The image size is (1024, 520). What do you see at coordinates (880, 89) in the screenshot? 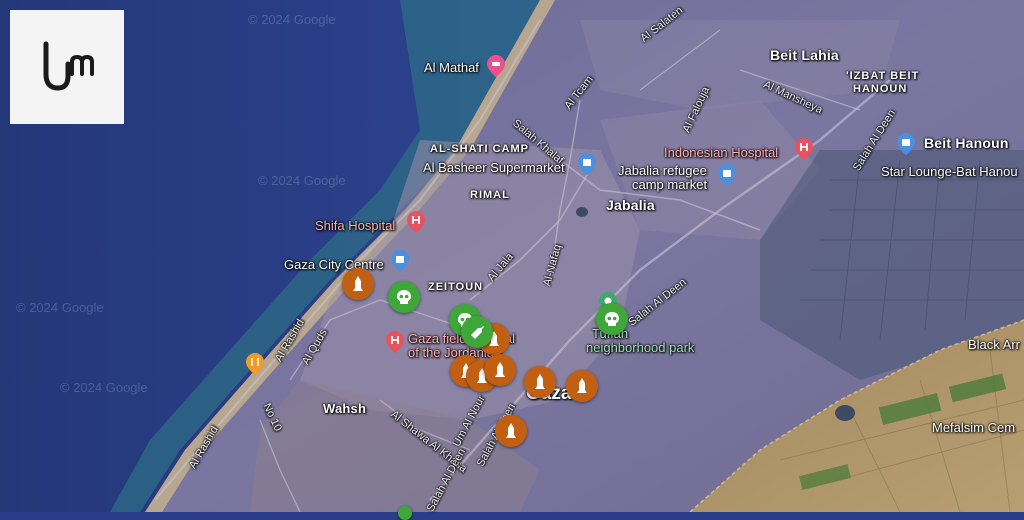
I see `place-label-izbat-beit-hanoun: HANOUN` at bounding box center [880, 89].